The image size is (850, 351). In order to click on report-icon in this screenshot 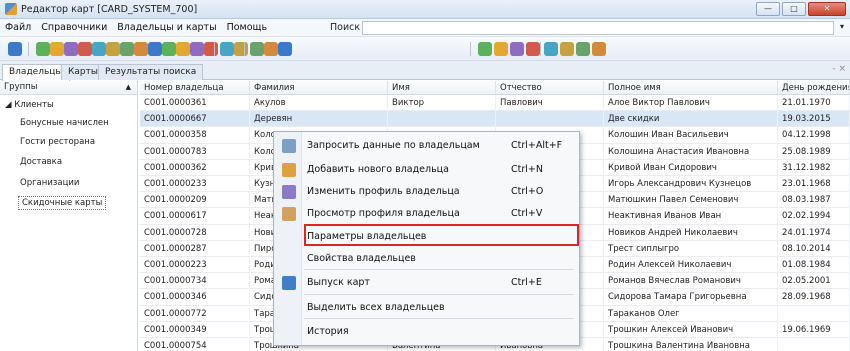, I will do `click(211, 49)`.